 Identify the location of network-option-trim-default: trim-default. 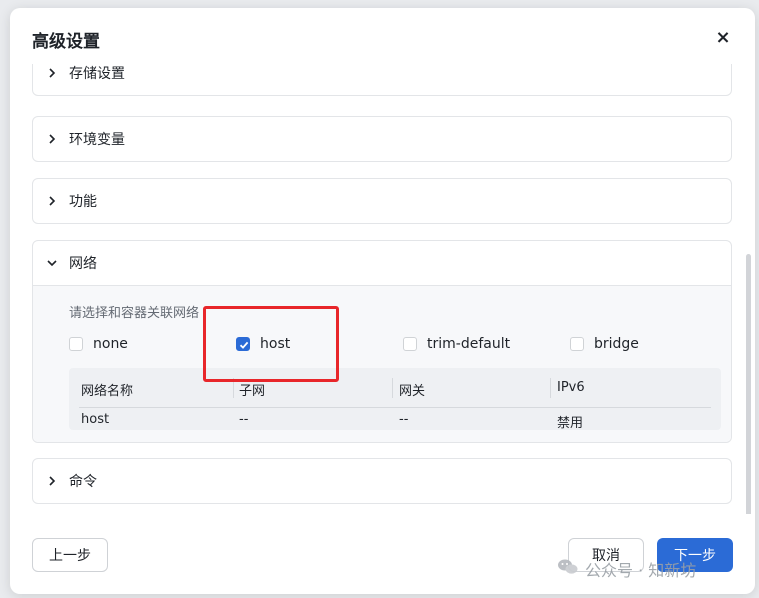
(456, 344).